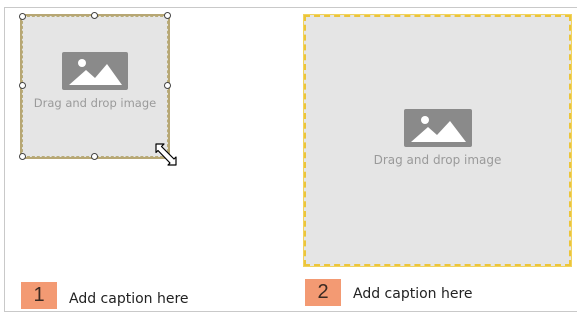  What do you see at coordinates (39, 295) in the screenshot?
I see `caption-number-badge: 1` at bounding box center [39, 295].